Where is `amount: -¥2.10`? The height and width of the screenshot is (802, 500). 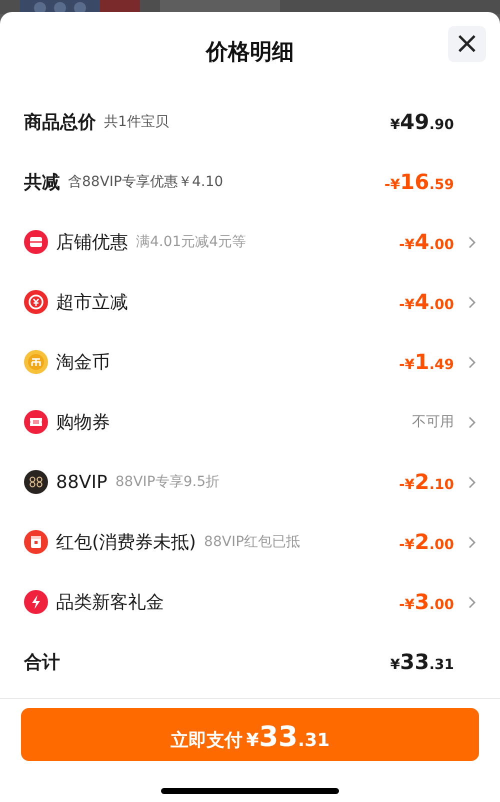 amount: -¥2.10 is located at coordinates (426, 482).